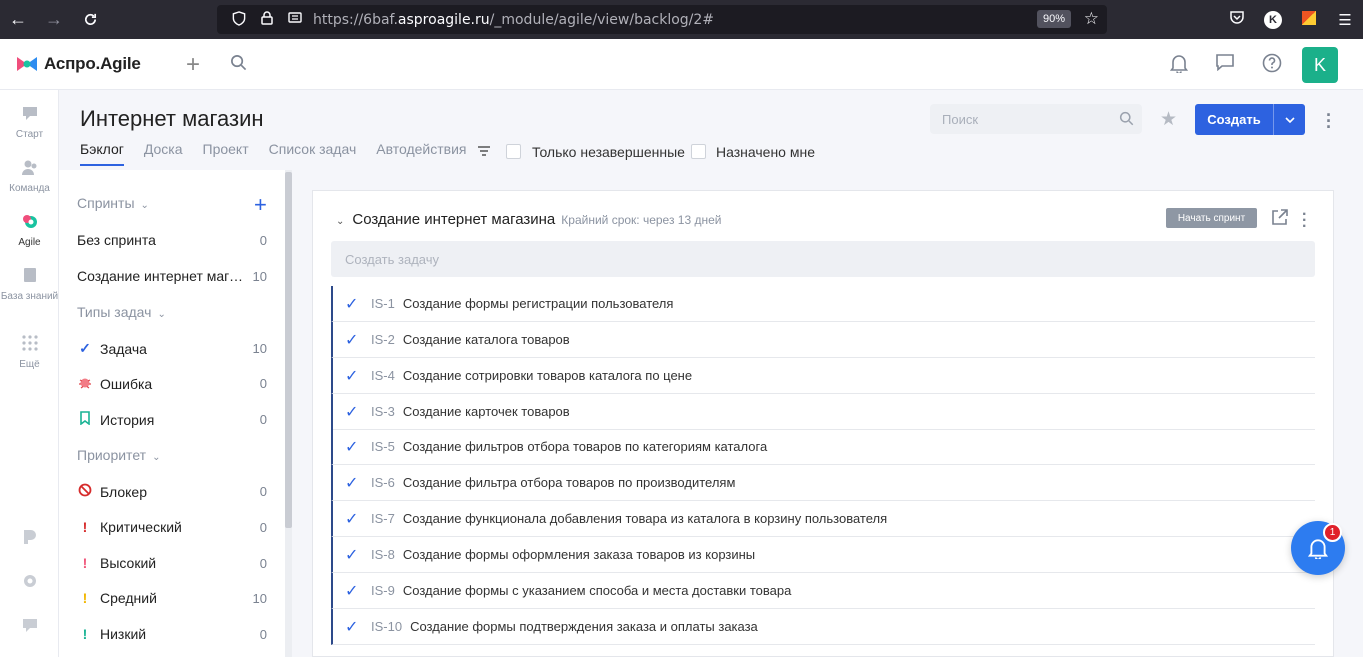 This screenshot has height=657, width=1363. I want to click on more-options-icon: · · ·, so click(1329, 121).